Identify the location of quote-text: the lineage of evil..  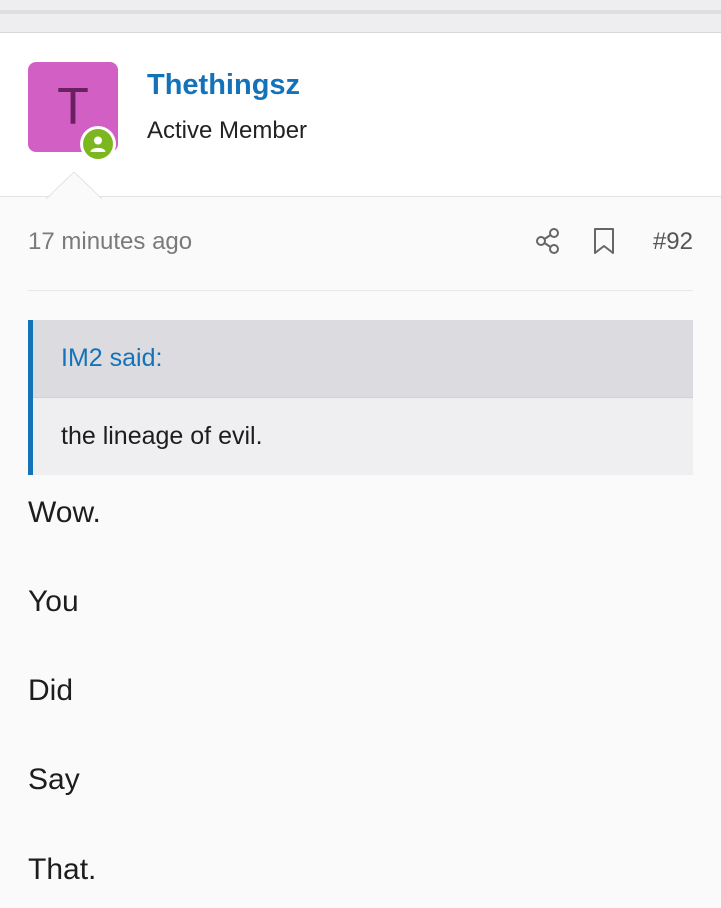
(162, 436).